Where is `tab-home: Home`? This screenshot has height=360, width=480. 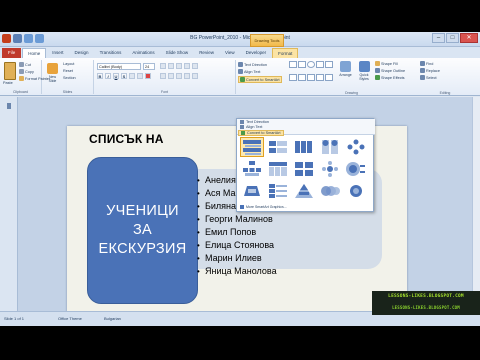
tab-home: Home is located at coordinates (34, 52).